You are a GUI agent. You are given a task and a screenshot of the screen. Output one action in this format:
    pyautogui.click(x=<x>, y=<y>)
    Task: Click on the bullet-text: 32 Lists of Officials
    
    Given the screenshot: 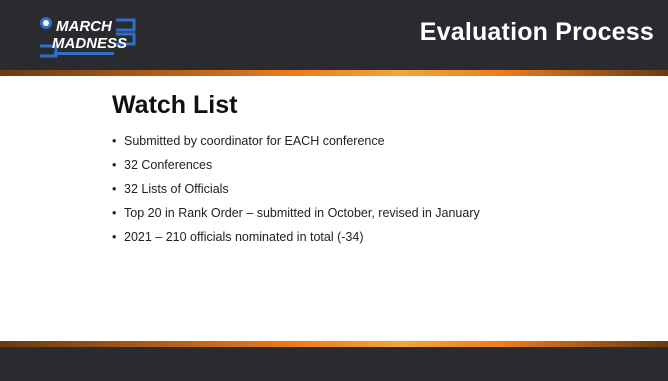 What is the action you would take?
    pyautogui.click(x=176, y=189)
    